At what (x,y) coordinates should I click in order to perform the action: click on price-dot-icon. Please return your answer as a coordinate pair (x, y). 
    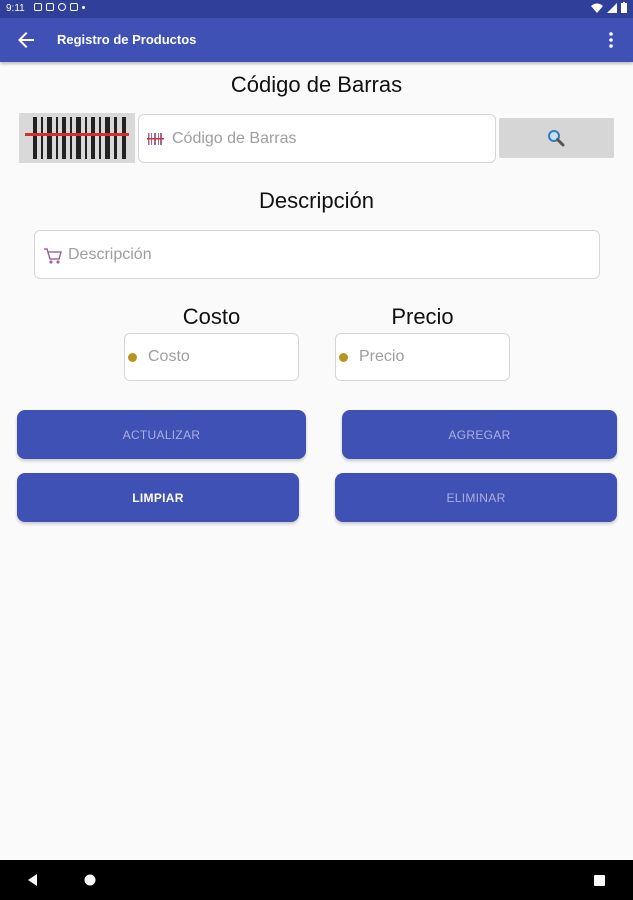
    Looking at the image, I should click on (343, 357).